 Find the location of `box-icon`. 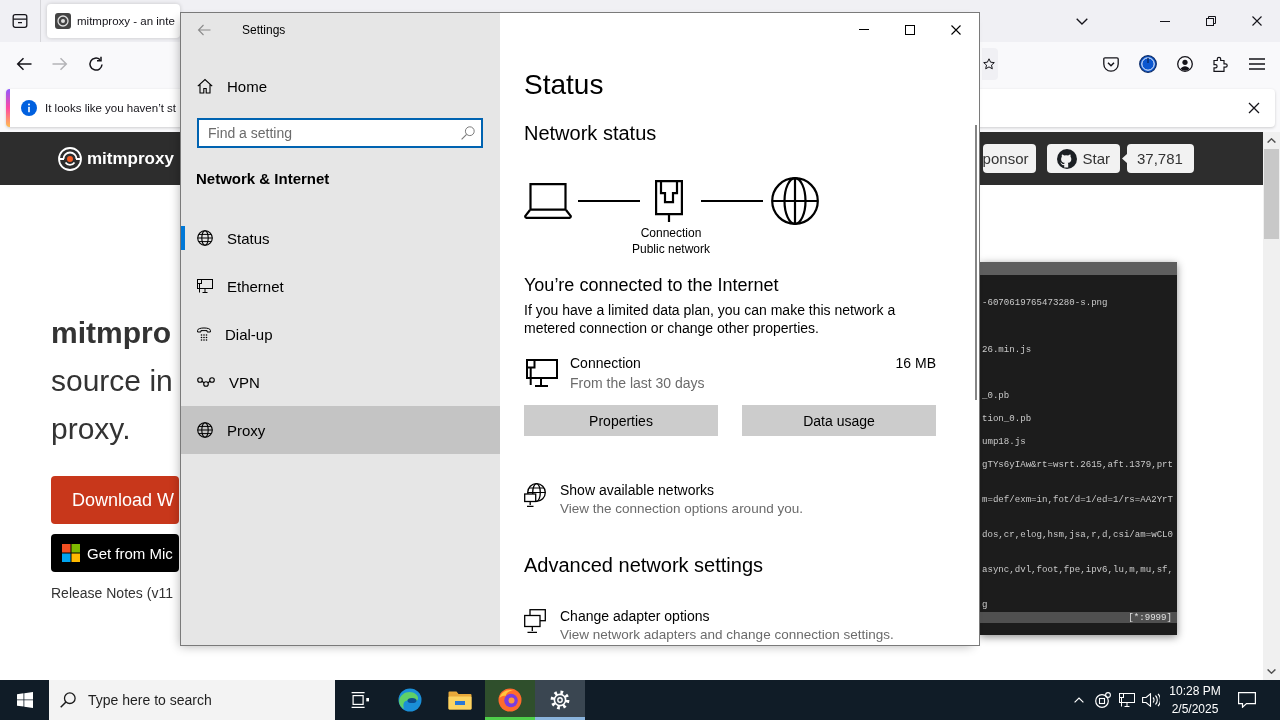

box-icon is located at coordinates (20, 21).